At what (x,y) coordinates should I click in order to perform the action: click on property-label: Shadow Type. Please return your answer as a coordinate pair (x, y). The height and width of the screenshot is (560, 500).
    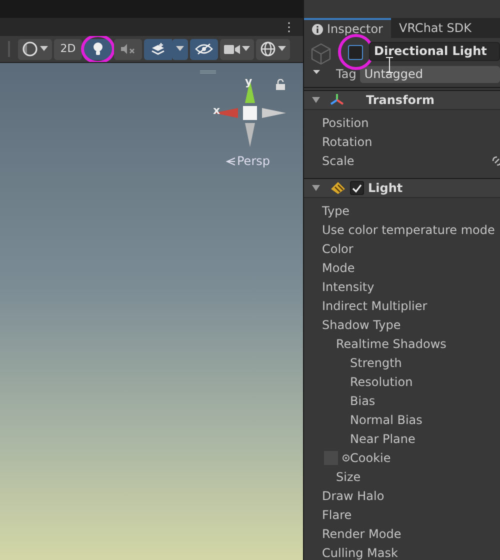
    Looking at the image, I should click on (361, 325).